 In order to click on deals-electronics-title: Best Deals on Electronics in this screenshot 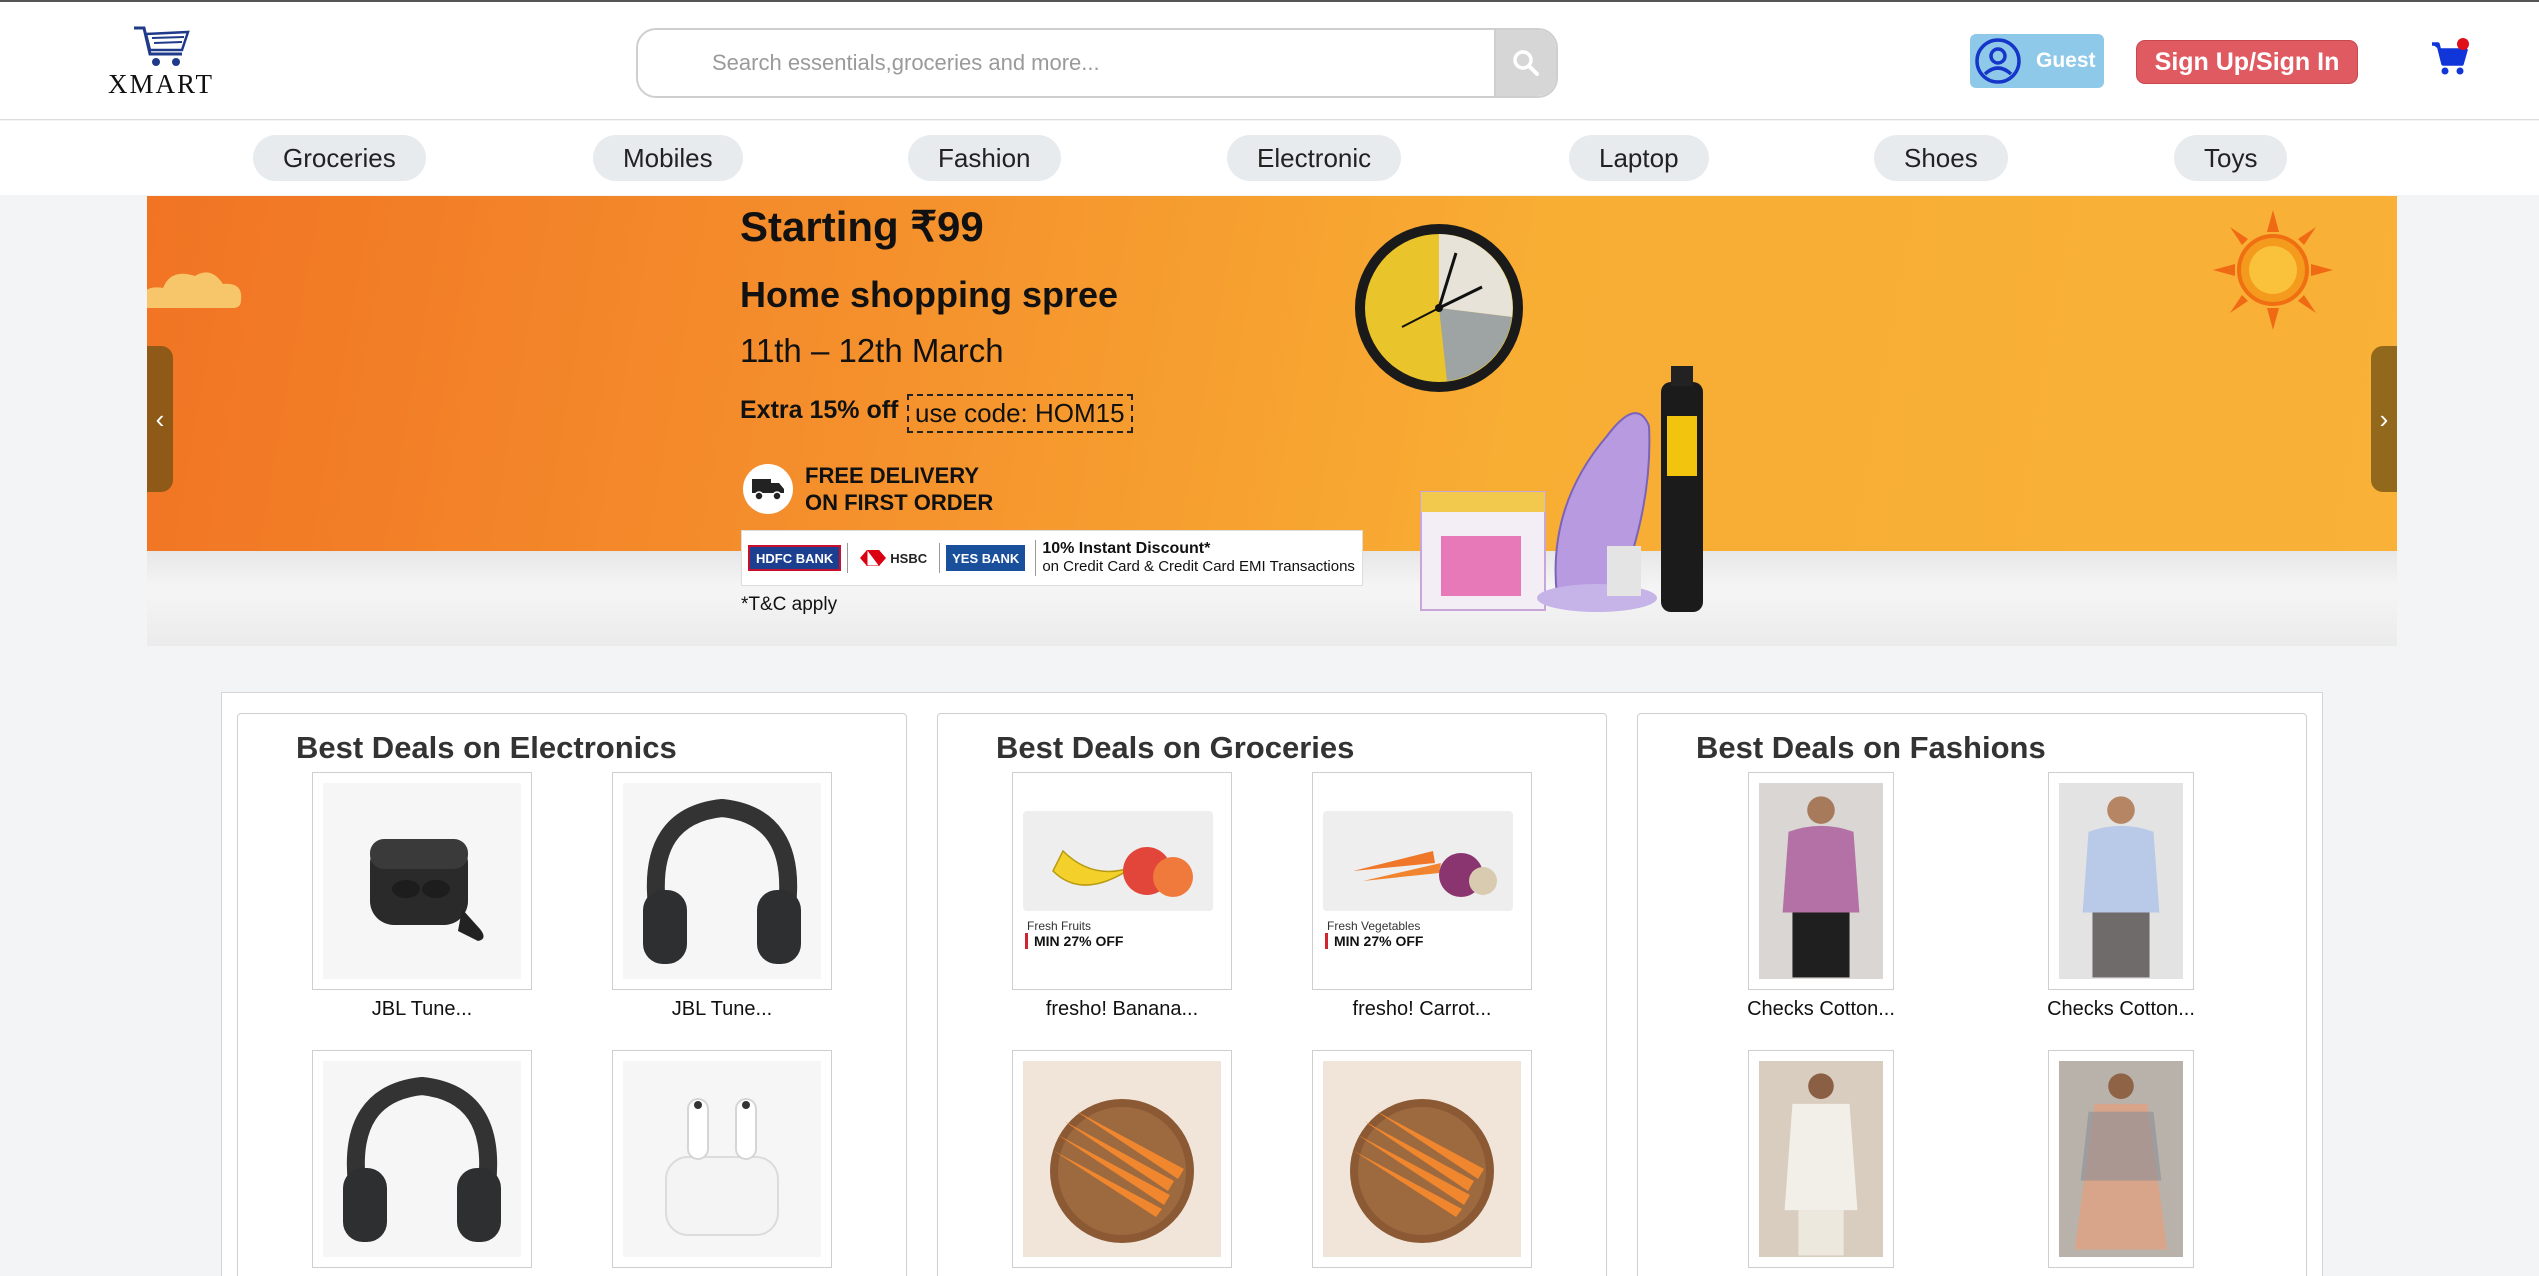, I will do `click(486, 747)`.